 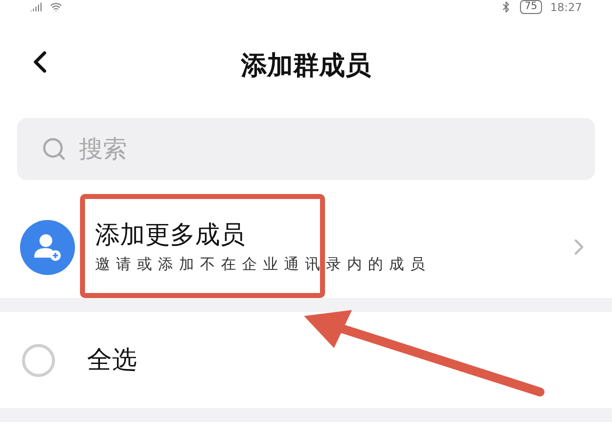 What do you see at coordinates (263, 264) in the screenshot?
I see `row-subtitle: 邀请或添加不在企业通讯录内的成员` at bounding box center [263, 264].